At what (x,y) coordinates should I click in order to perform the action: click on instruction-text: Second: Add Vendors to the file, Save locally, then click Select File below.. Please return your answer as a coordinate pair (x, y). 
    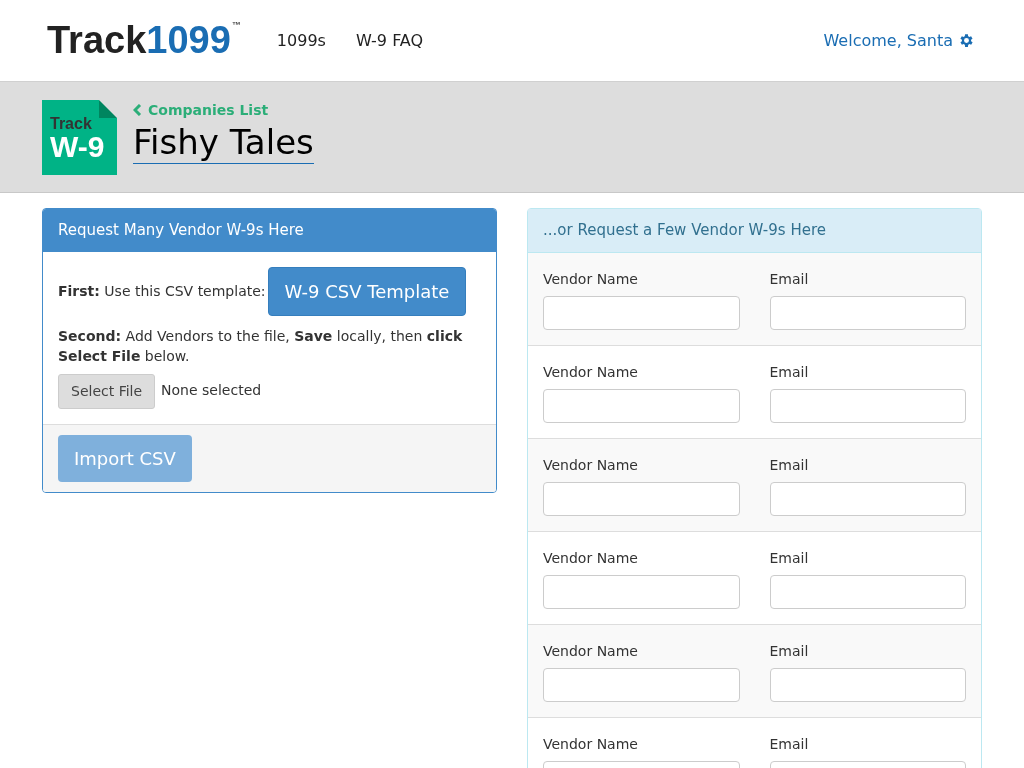
    Looking at the image, I should click on (261, 346).